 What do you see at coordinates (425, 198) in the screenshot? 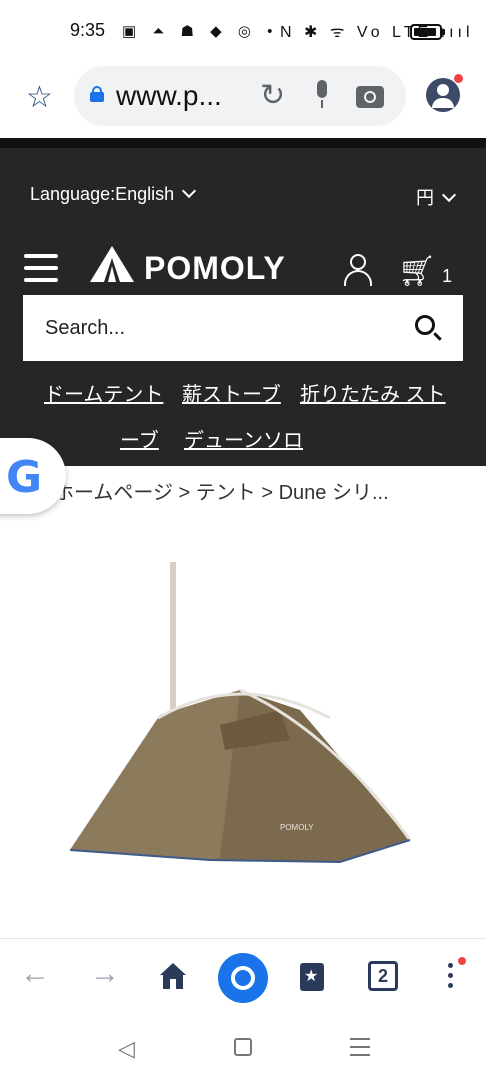
I see `currency-label: 円` at bounding box center [425, 198].